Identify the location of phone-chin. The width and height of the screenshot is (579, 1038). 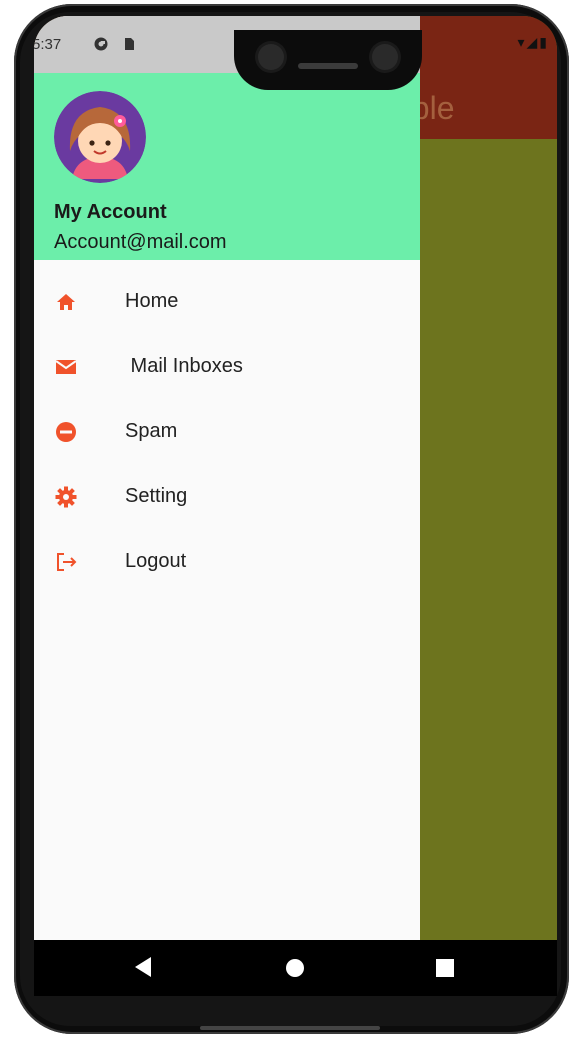
(290, 1028).